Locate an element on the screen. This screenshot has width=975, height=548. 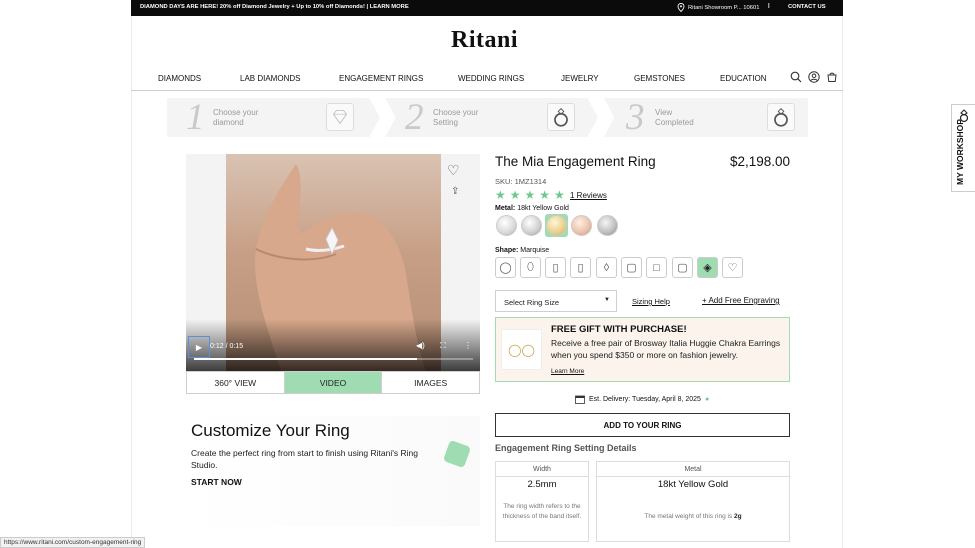
shape-marquise: ◈ is located at coordinates (707, 267).